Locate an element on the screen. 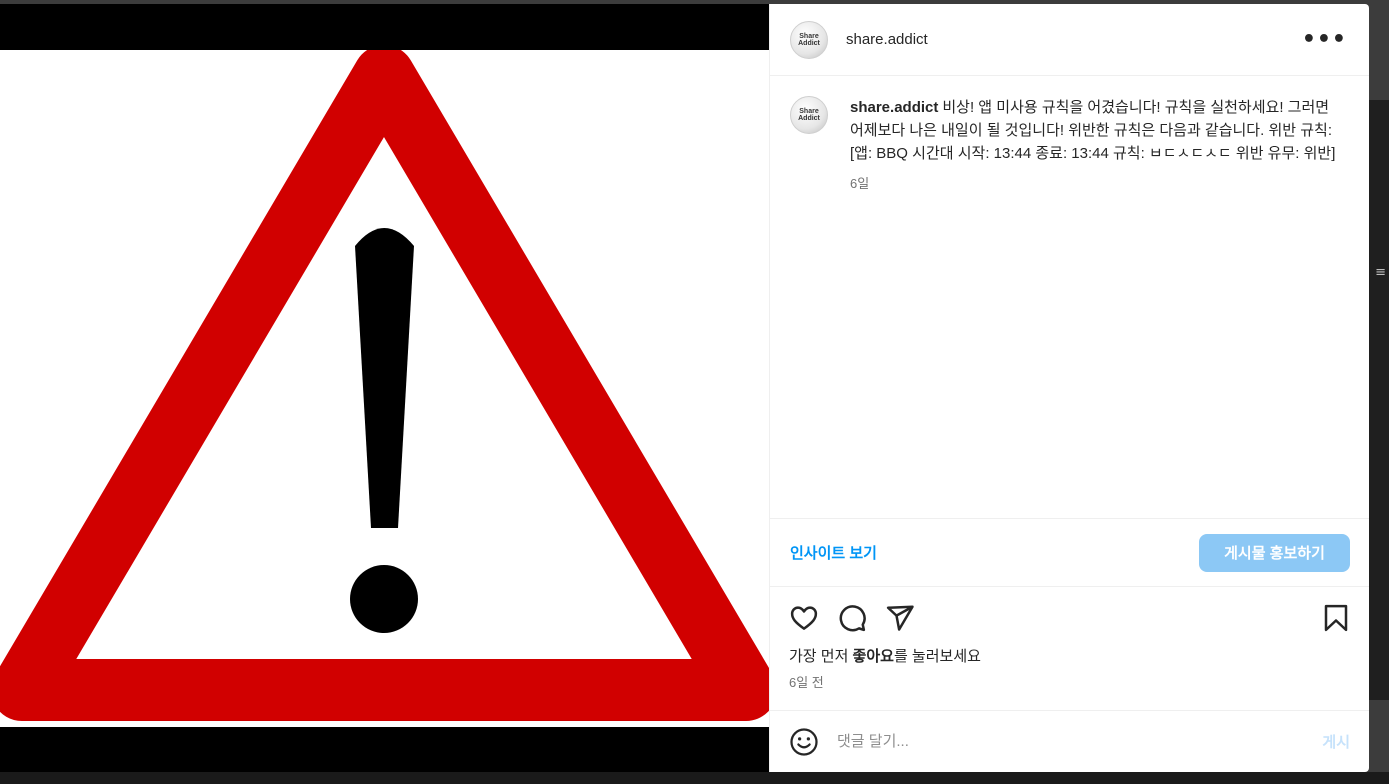 Image resolution: width=1389 pixels, height=784 pixels. avatar: Share Addict is located at coordinates (809, 39).